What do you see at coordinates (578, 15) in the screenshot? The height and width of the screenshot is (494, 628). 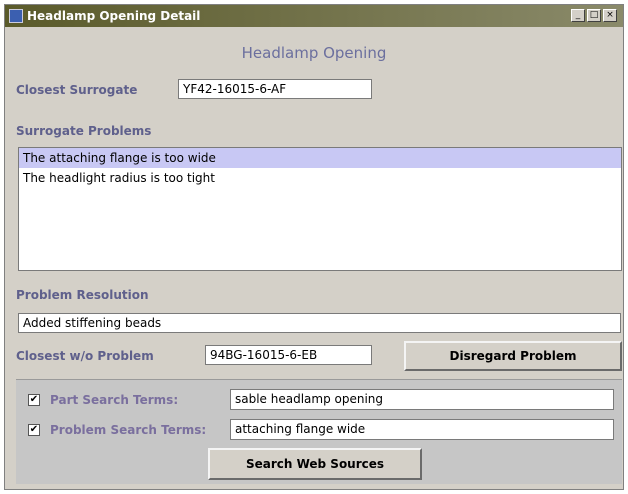 I see `minimize-button: _` at bounding box center [578, 15].